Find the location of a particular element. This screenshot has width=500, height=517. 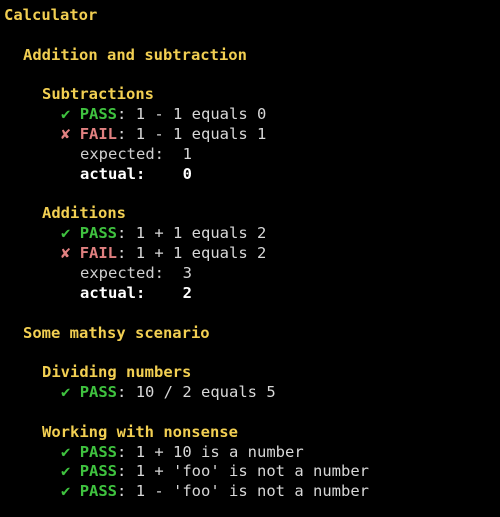

test-description: 1 + 'foo' is not a number is located at coordinates (252, 471).